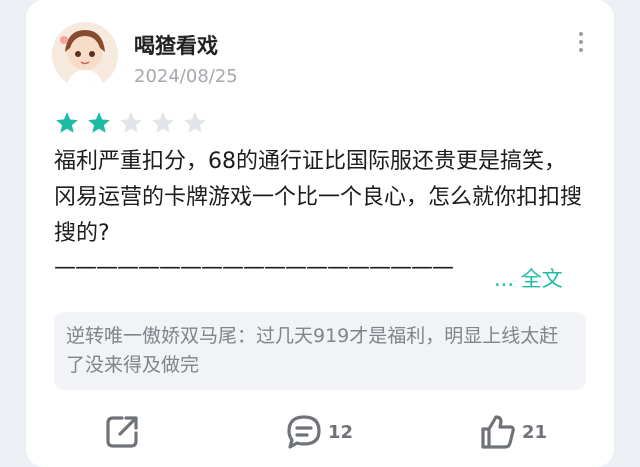  Describe the element at coordinates (176, 45) in the screenshot. I see `username: 喝猹看戏` at that location.